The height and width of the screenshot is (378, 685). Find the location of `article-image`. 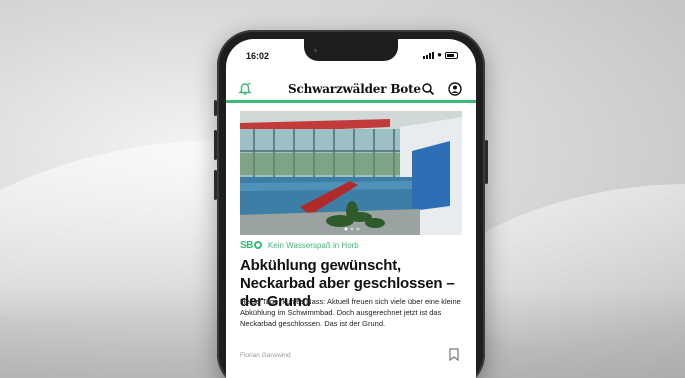

article-image is located at coordinates (351, 173).